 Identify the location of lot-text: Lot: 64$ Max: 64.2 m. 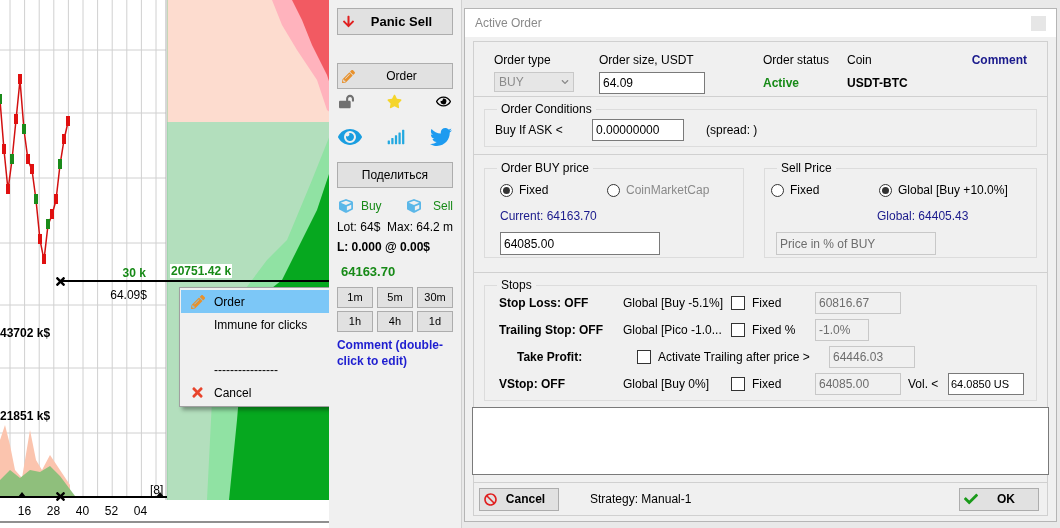
(394, 227).